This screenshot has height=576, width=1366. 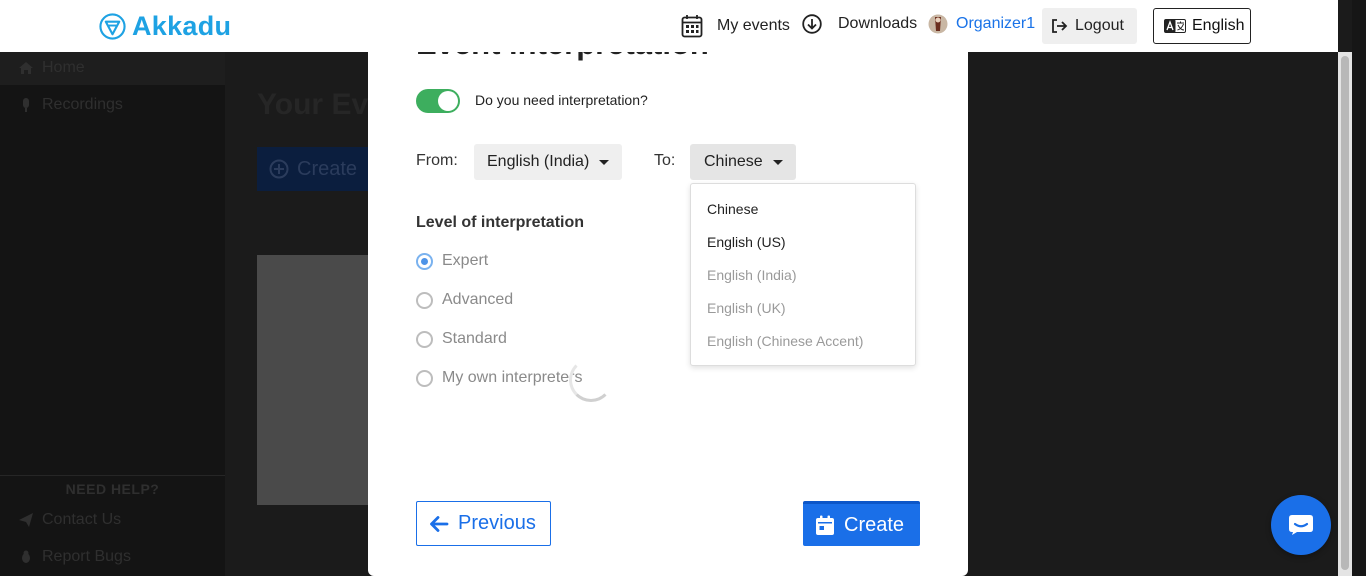 I want to click on dropdown-option-english-us: English (US), so click(x=746, y=242).